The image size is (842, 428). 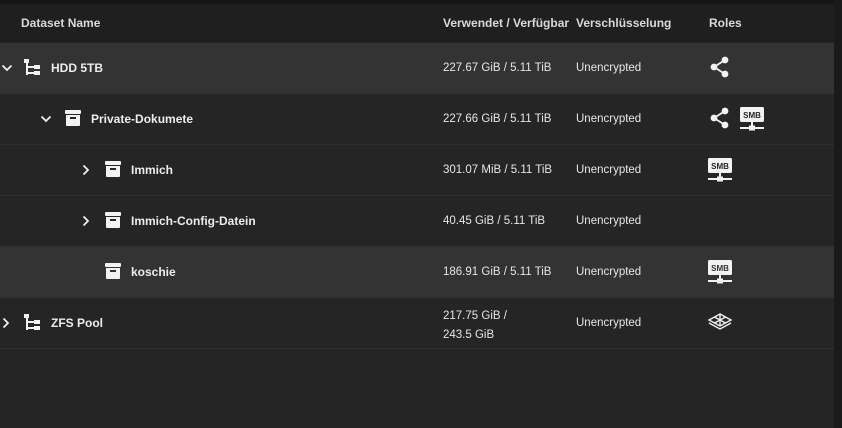 What do you see at coordinates (60, 23) in the screenshot?
I see `column-header-dataset-name: Dataset Name` at bounding box center [60, 23].